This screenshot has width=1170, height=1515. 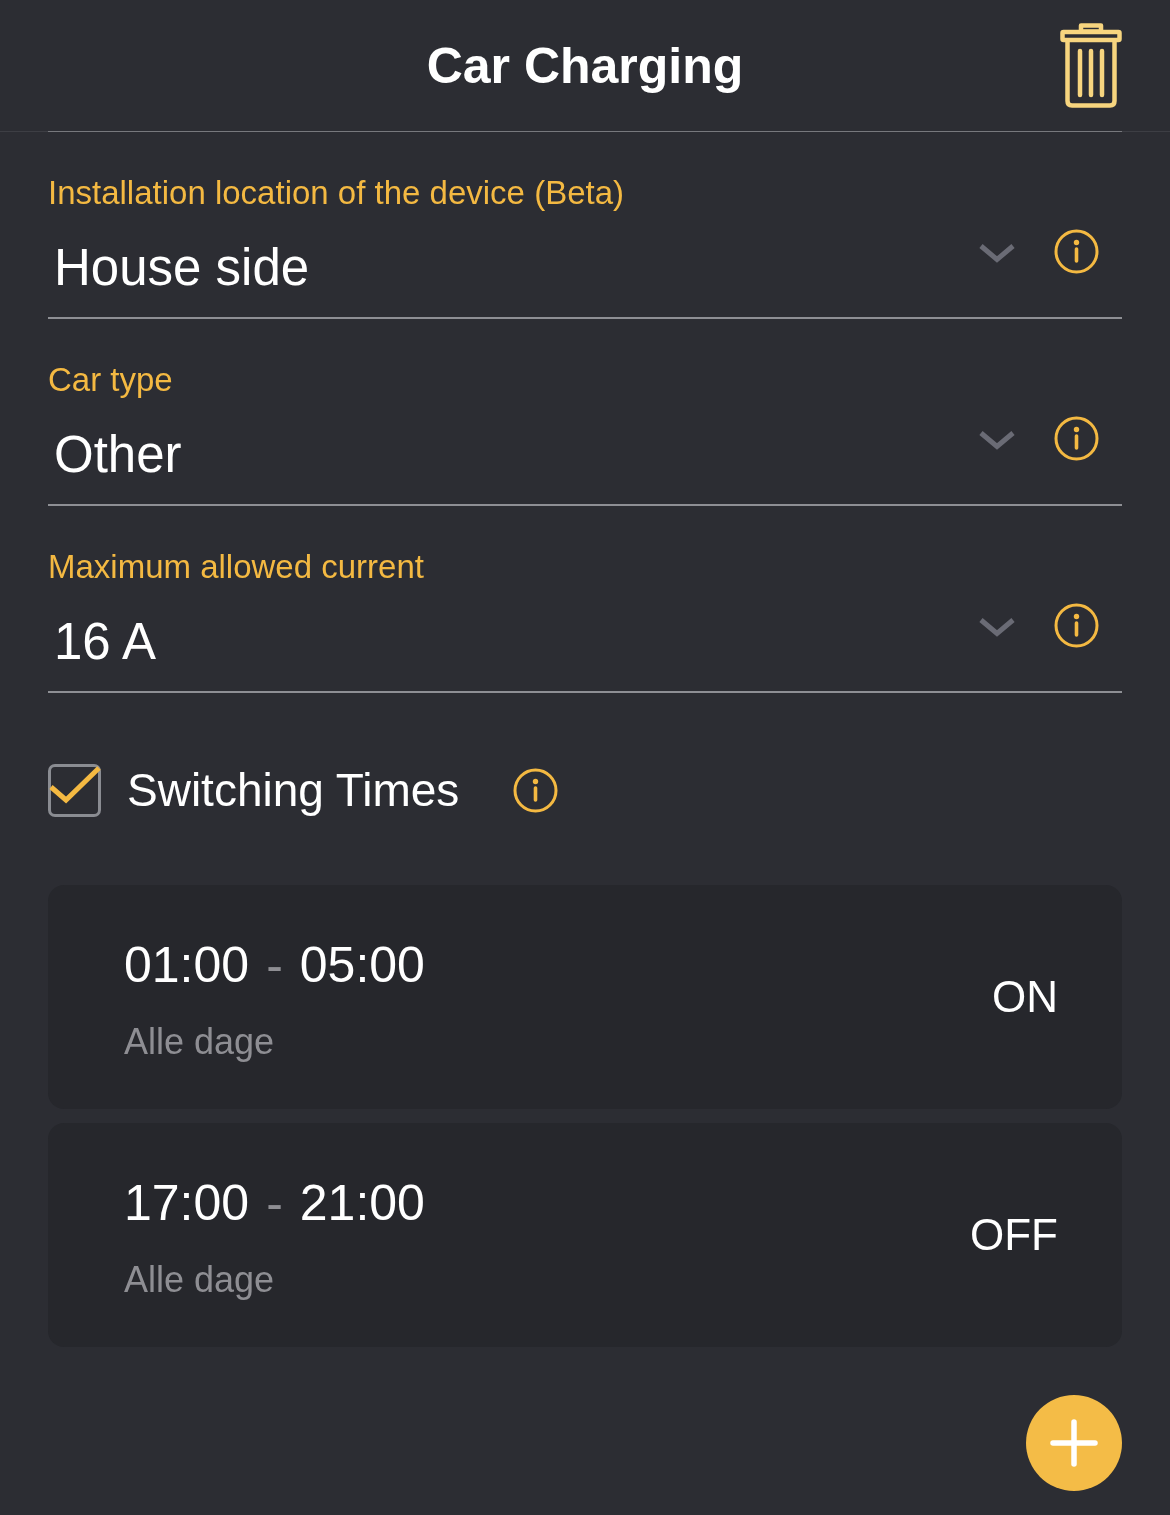 I want to click on dropdown-field: 16 A, so click(x=585, y=639).